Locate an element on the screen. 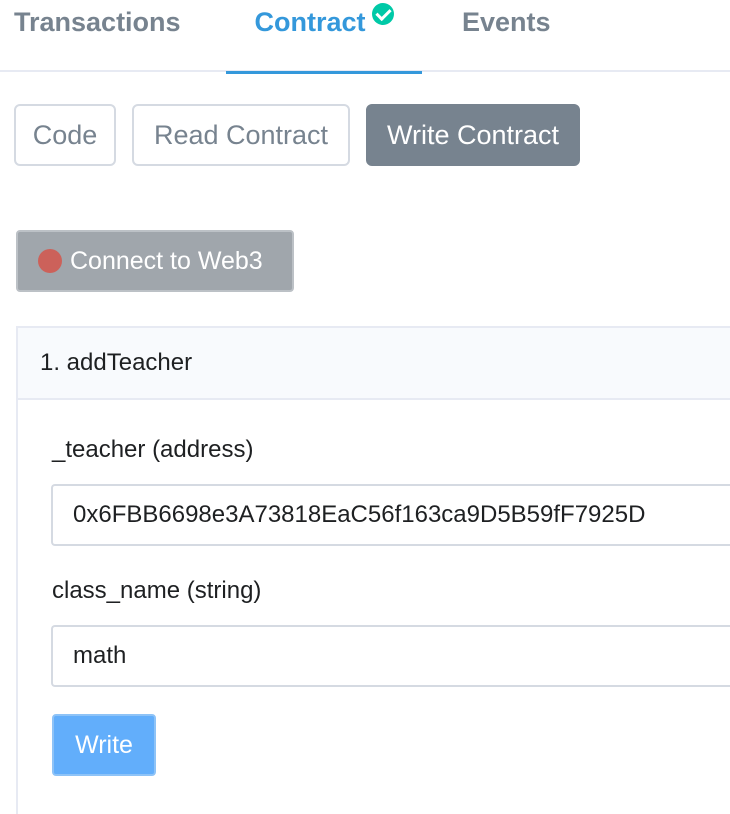 This screenshot has width=730, height=814. tab-transactions-label: Transactions is located at coordinates (97, 22).